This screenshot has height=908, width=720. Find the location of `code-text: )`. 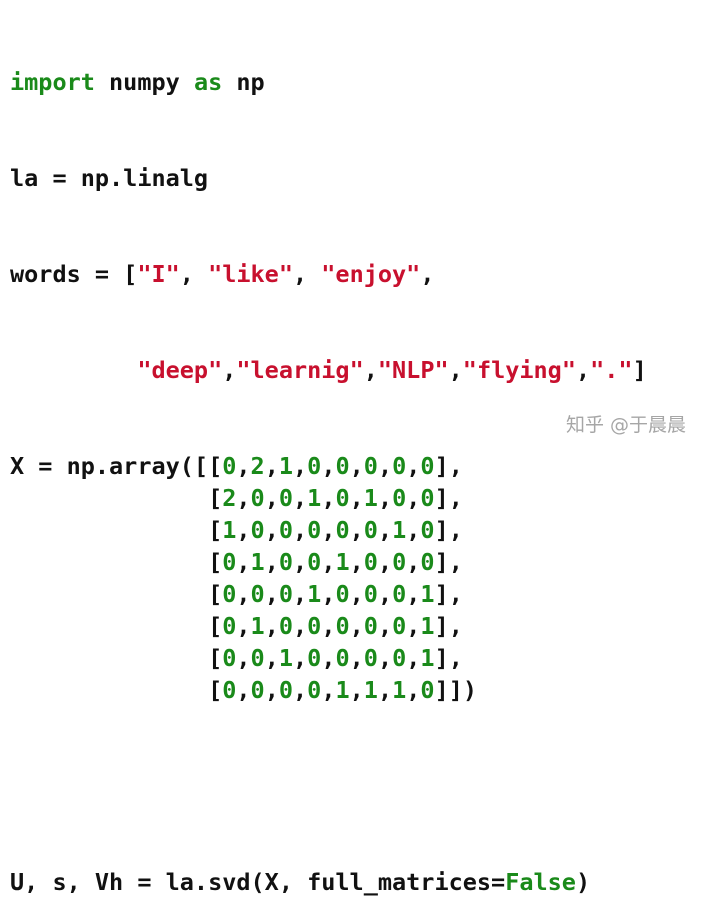

code-text: ) is located at coordinates (583, 882).